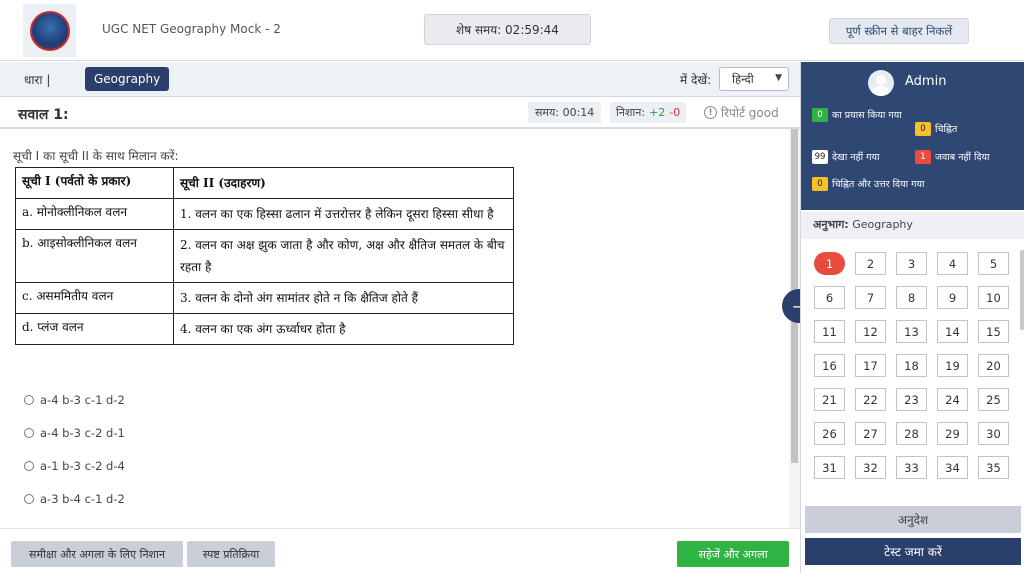 This screenshot has width=1024, height=573. Describe the element at coordinates (1022, 290) in the screenshot. I see `palette-scrollbar` at that location.